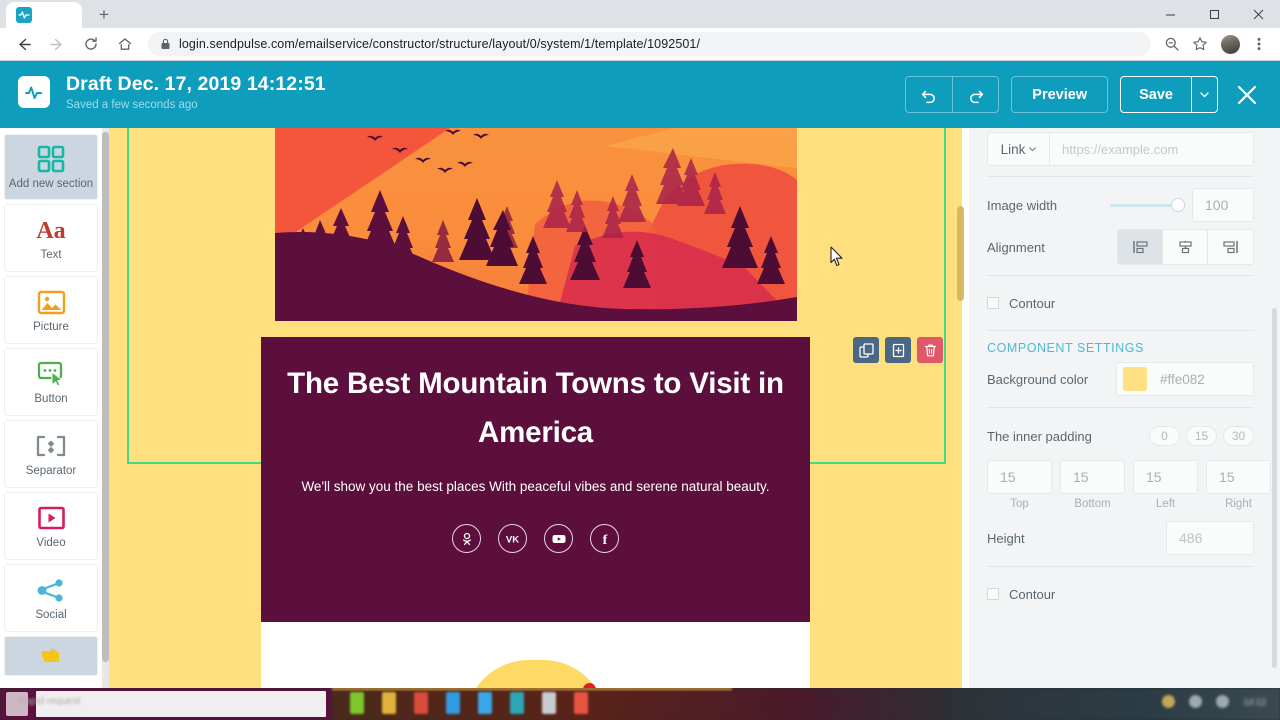 This screenshot has height=720, width=1280. I want to click on zoom-search-icon, so click(1172, 44).